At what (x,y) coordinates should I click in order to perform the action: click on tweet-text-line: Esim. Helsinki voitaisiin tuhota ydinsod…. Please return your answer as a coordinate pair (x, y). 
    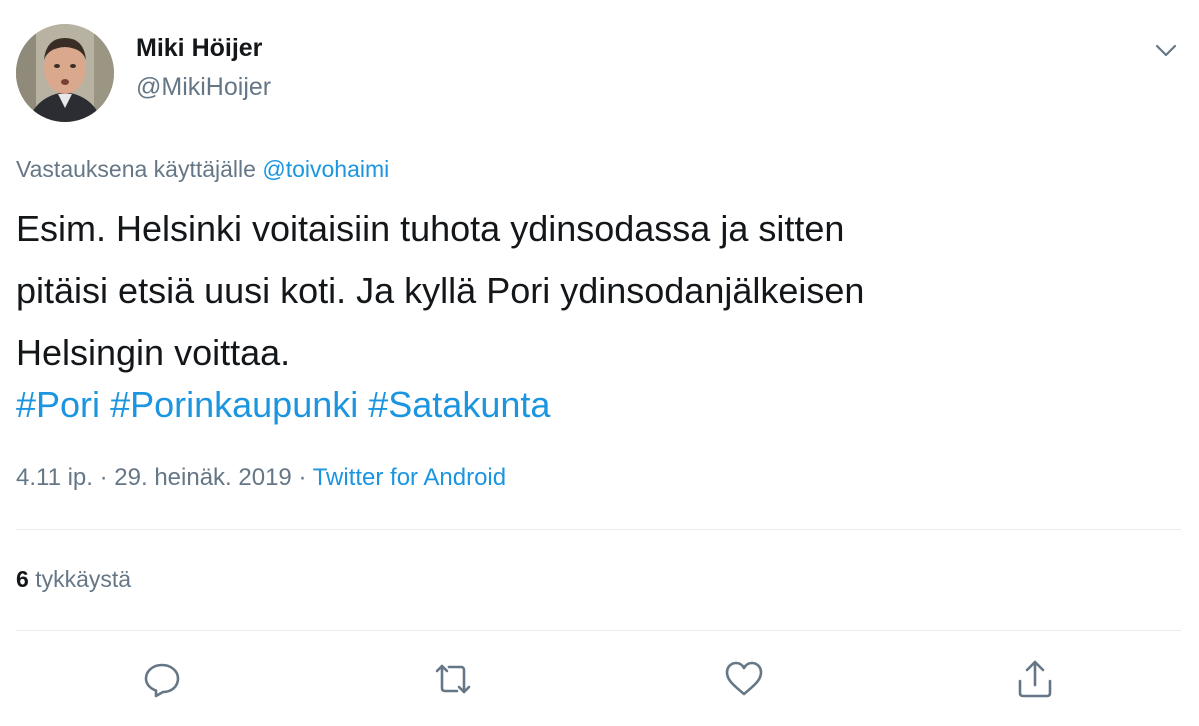
    Looking at the image, I should click on (430, 228).